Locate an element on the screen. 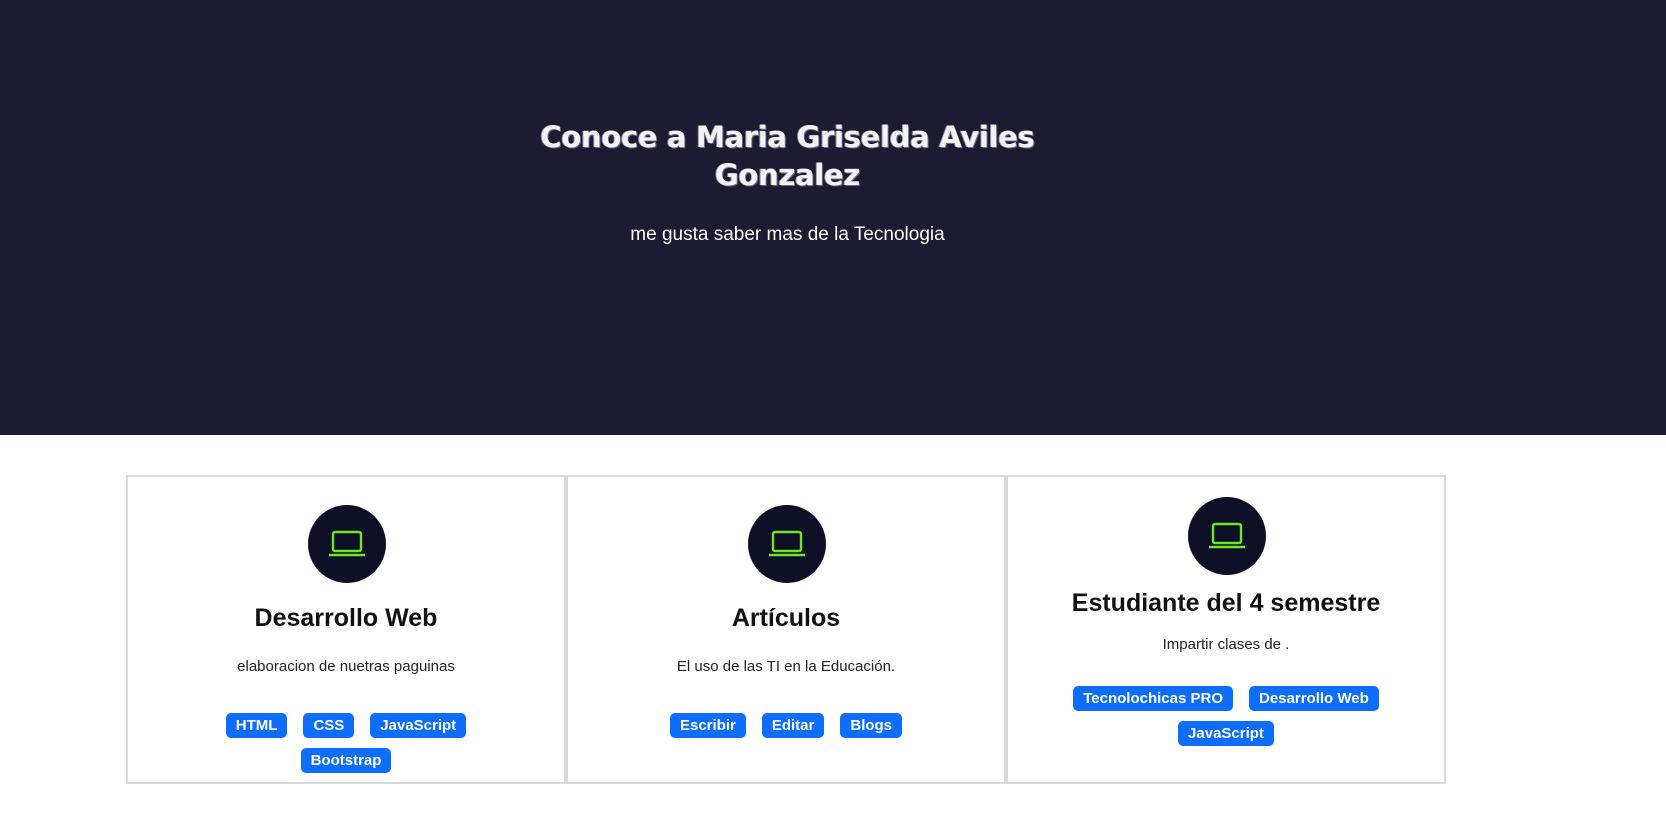  tag-badge: HTML is located at coordinates (256, 725).